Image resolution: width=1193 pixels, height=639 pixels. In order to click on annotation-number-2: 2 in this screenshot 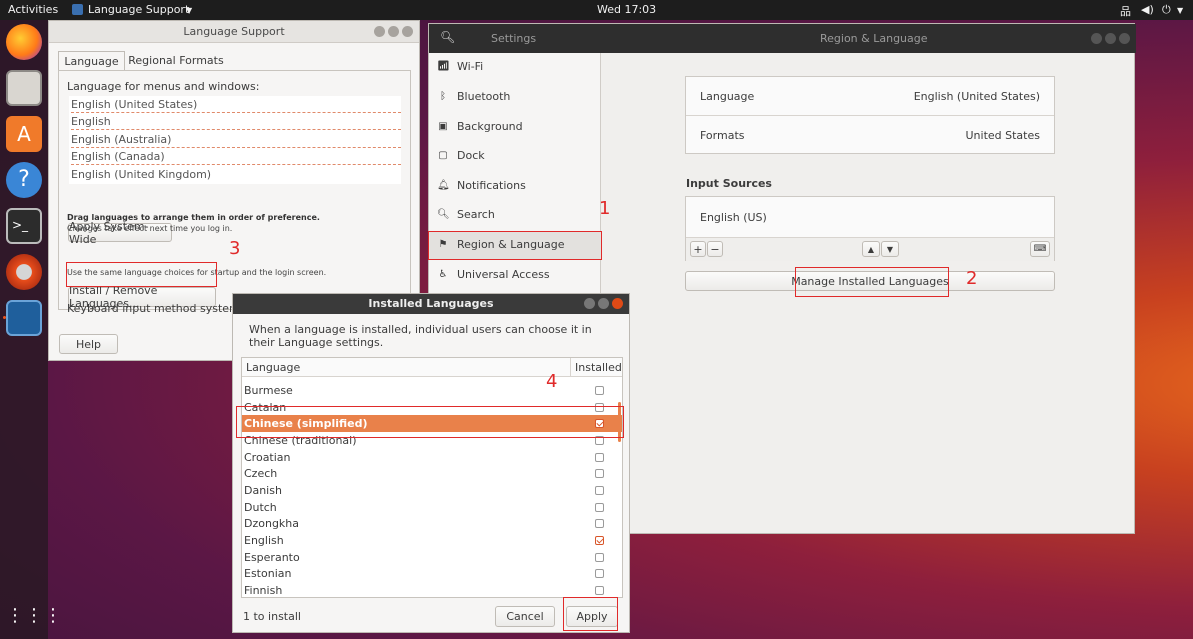, I will do `click(972, 278)`.